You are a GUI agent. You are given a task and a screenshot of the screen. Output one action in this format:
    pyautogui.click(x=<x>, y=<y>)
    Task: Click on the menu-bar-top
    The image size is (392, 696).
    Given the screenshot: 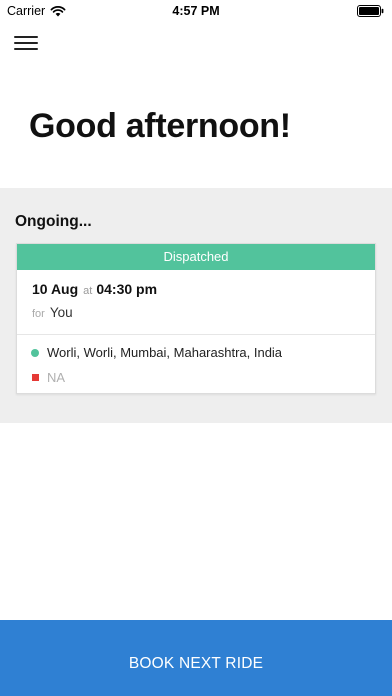 What is the action you would take?
    pyautogui.click(x=26, y=37)
    